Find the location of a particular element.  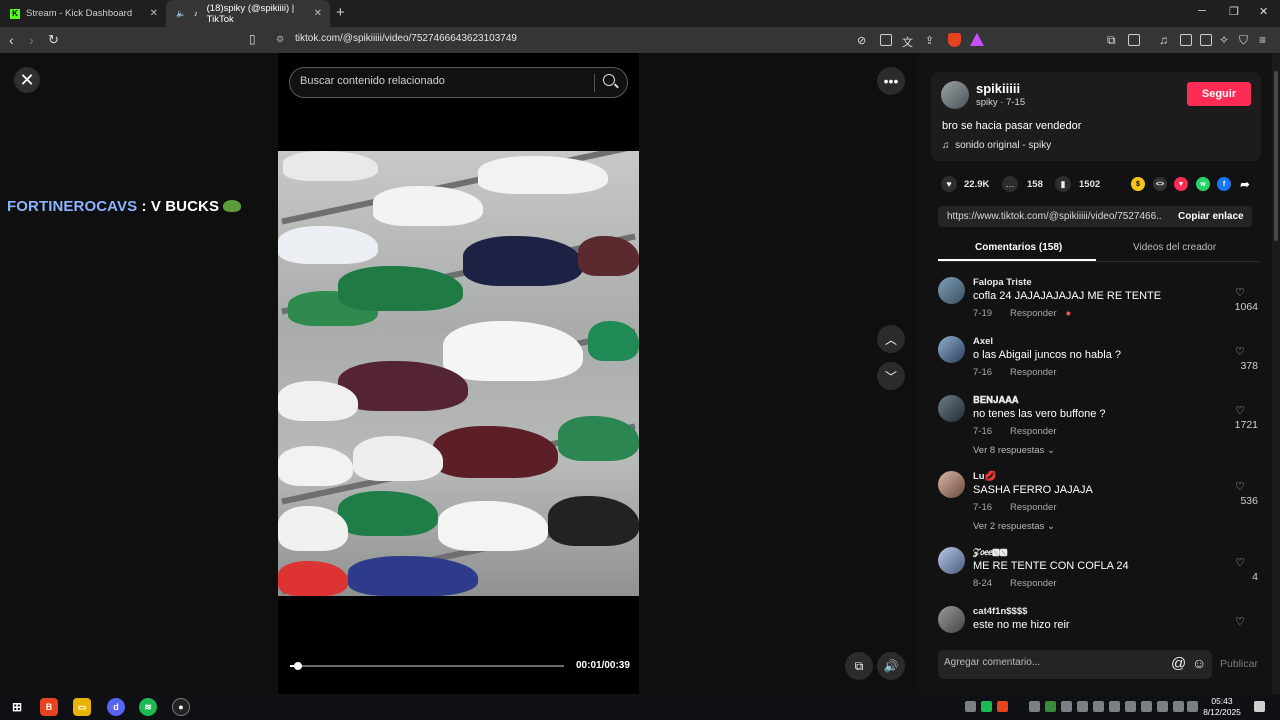

tray-discord-icon is located at coordinates (1034, 706).